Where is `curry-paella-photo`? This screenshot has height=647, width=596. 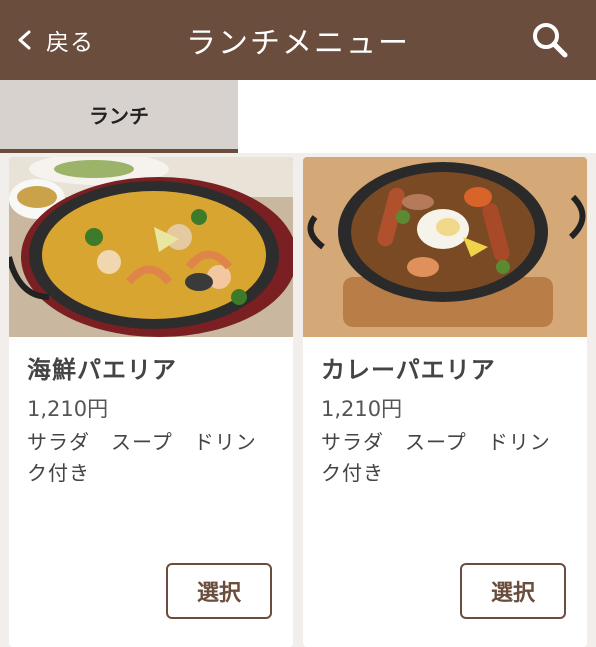 curry-paella-photo is located at coordinates (445, 247).